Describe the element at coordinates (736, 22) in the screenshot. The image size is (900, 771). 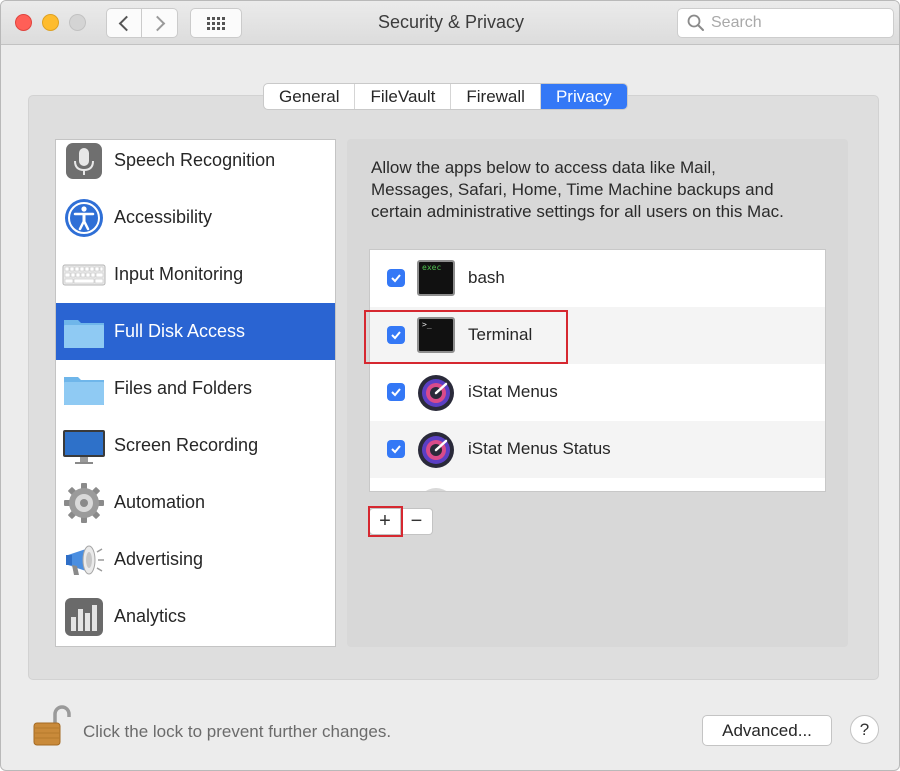
I see `search-placeholder: Search` at that location.